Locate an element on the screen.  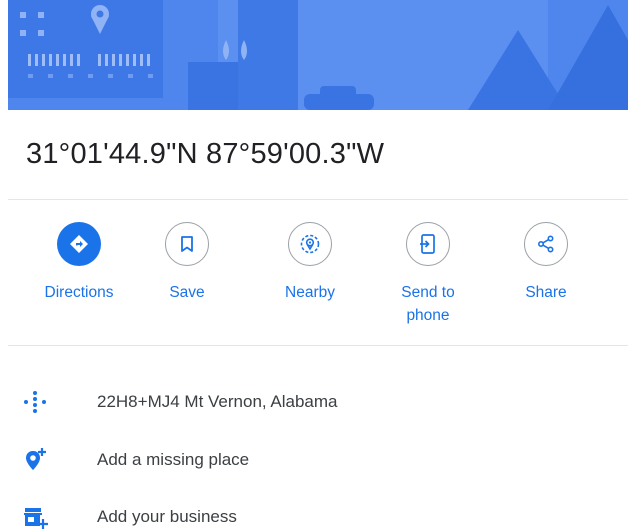
nearby-label: Nearby is located at coordinates (310, 292).